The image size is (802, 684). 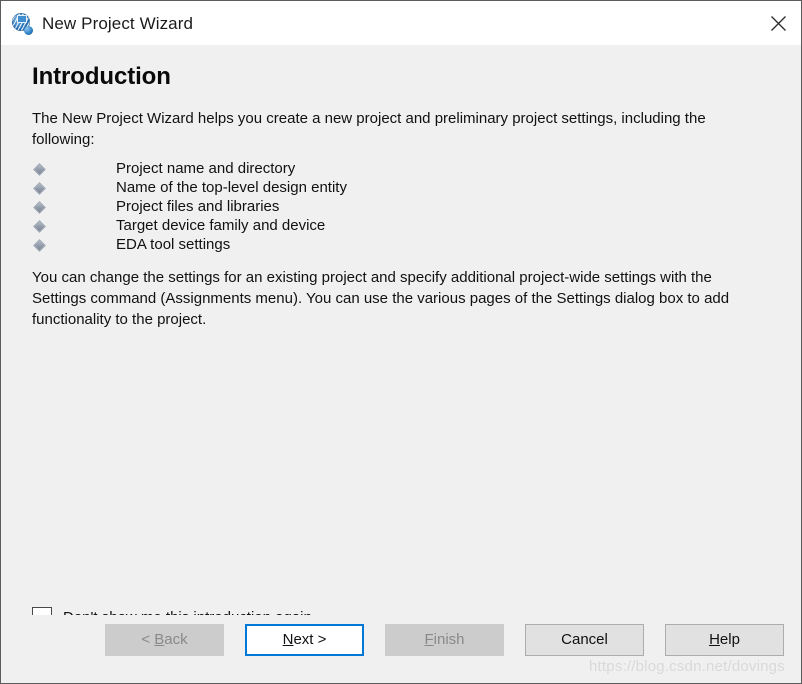 I want to click on list-item: Name of the top-level design entity, so click(x=401, y=187).